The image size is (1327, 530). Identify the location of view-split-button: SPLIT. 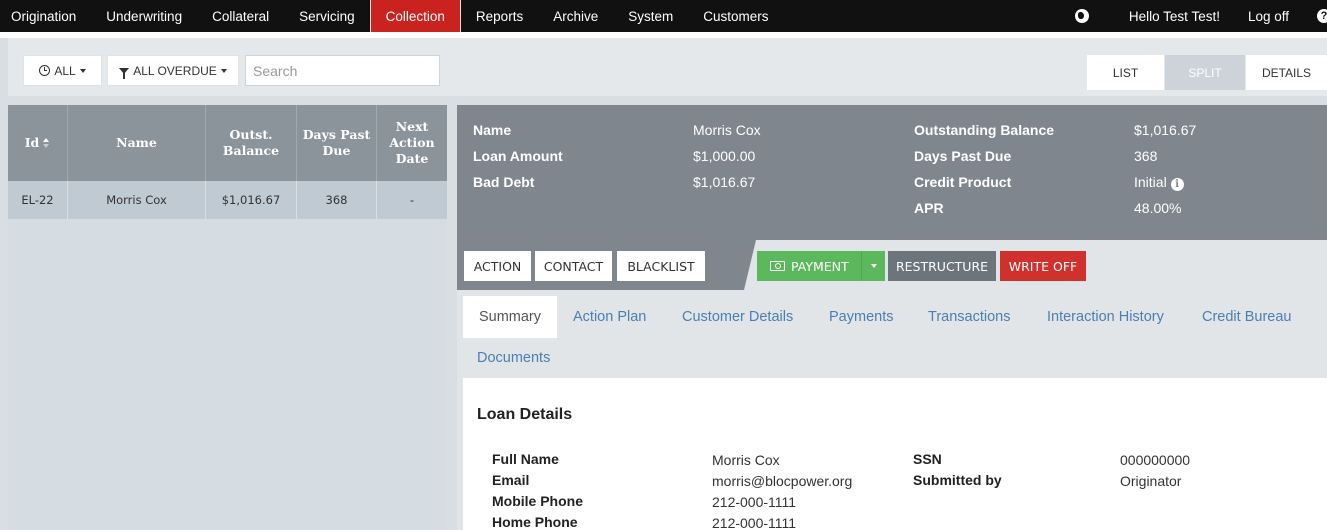
(1204, 72).